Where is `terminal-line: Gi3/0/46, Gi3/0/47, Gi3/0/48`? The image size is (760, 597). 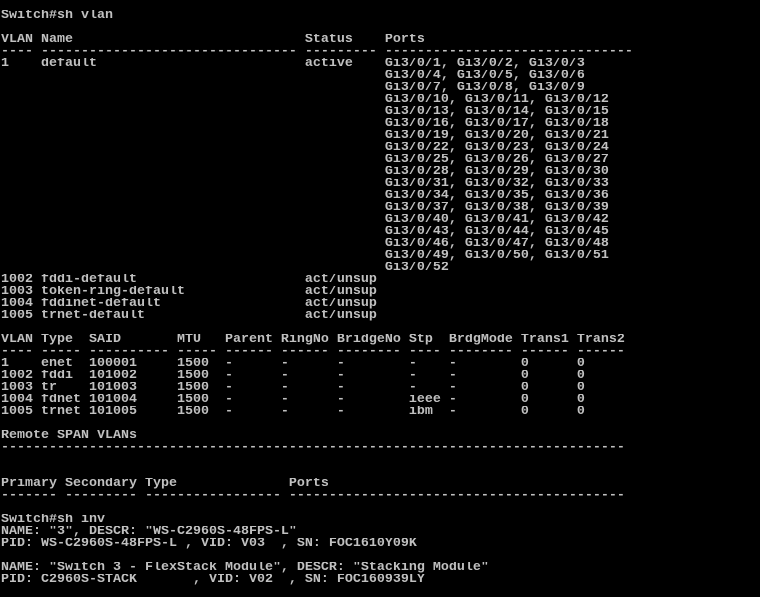 terminal-line: Gi3/0/46, Gi3/0/47, Gi3/0/48 is located at coordinates (305, 244).